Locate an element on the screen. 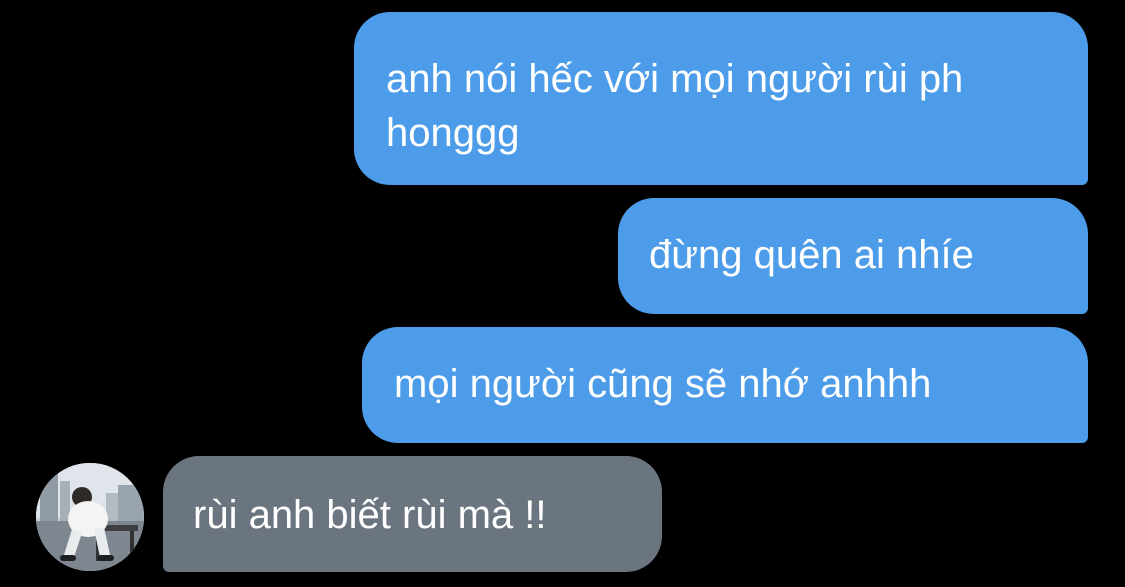 The height and width of the screenshot is (587, 1125). message-text: rùi anh biết rùi mà !! is located at coordinates (370, 515).